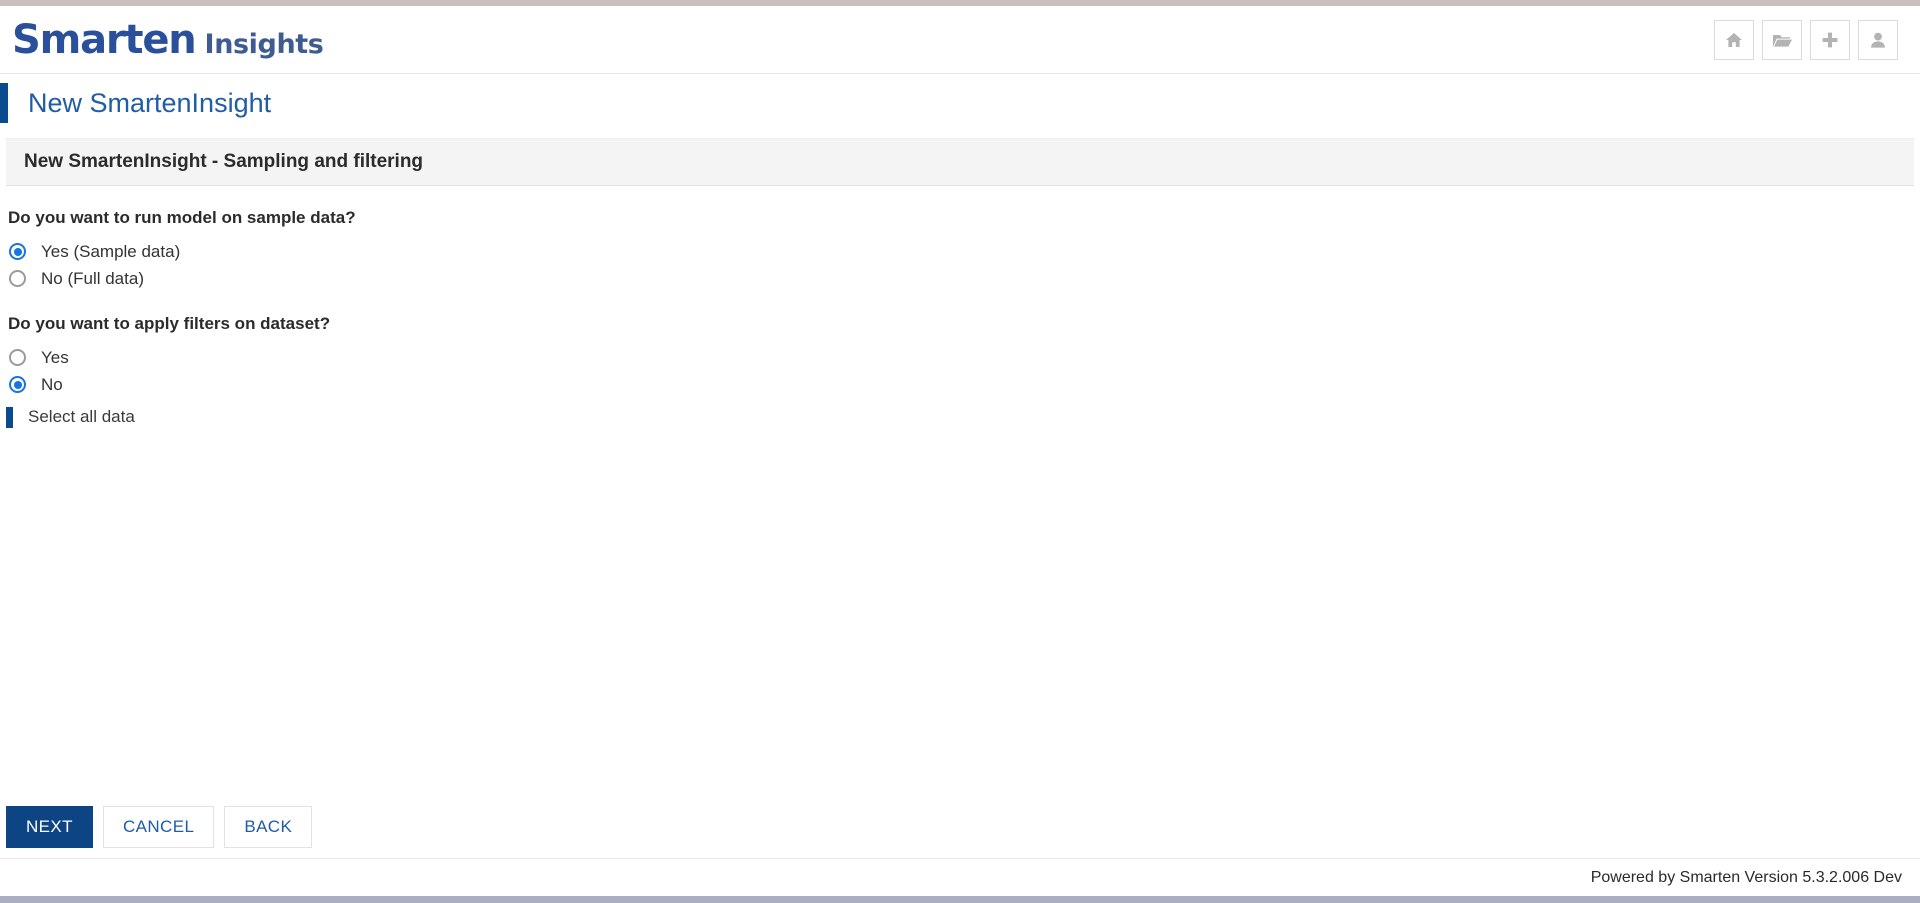 This screenshot has width=1920, height=903. I want to click on radio-group-sample-data: Yes (Sample data) No (Full data), so click(963, 265).